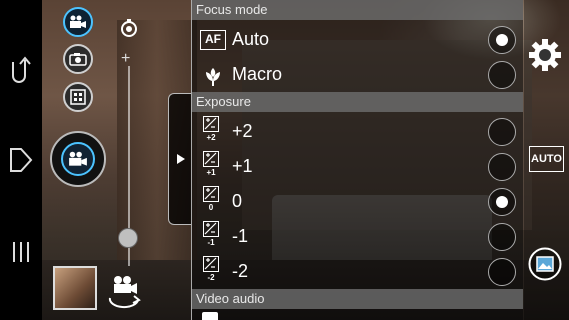 The width and height of the screenshot is (569, 320). Describe the element at coordinates (128, 238) in the screenshot. I see `zoom-slider-handle` at that location.